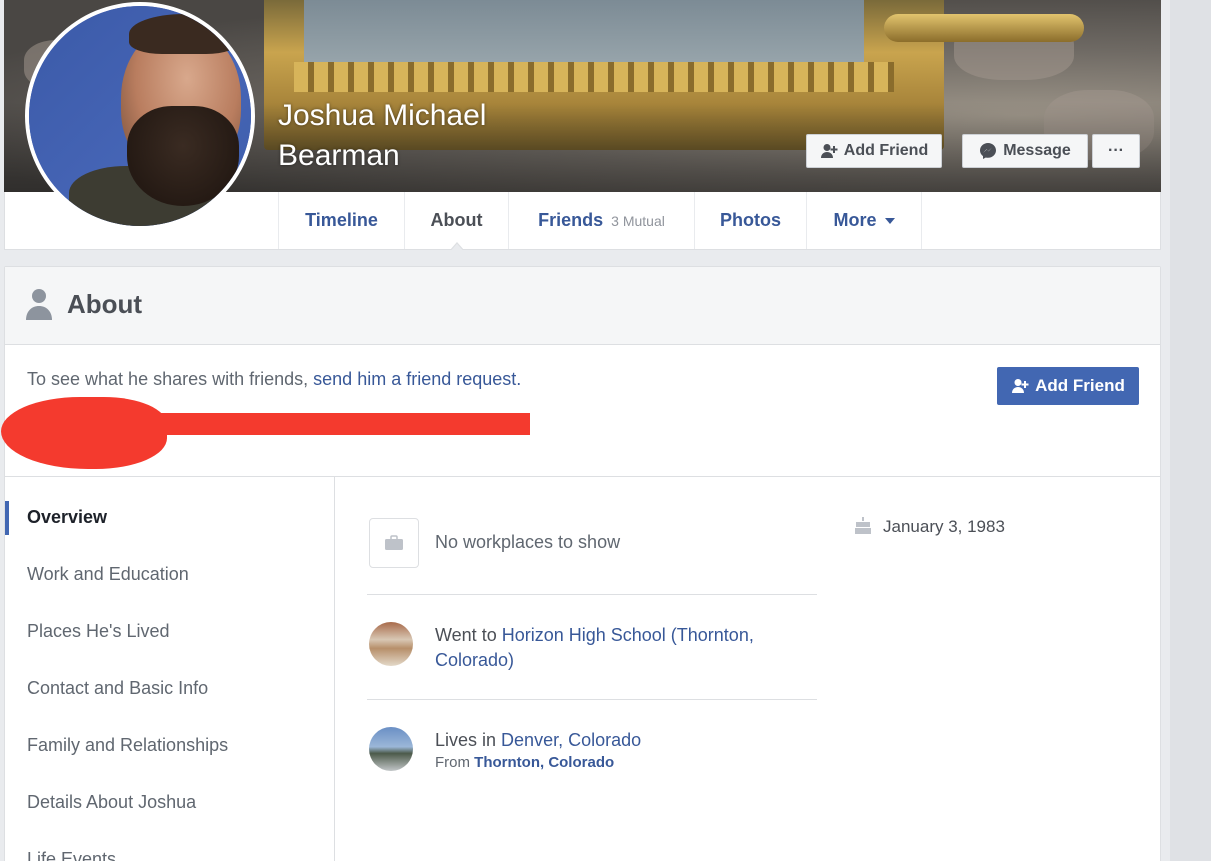 The width and height of the screenshot is (1211, 861). What do you see at coordinates (988, 151) in the screenshot?
I see `messenger-icon` at bounding box center [988, 151].